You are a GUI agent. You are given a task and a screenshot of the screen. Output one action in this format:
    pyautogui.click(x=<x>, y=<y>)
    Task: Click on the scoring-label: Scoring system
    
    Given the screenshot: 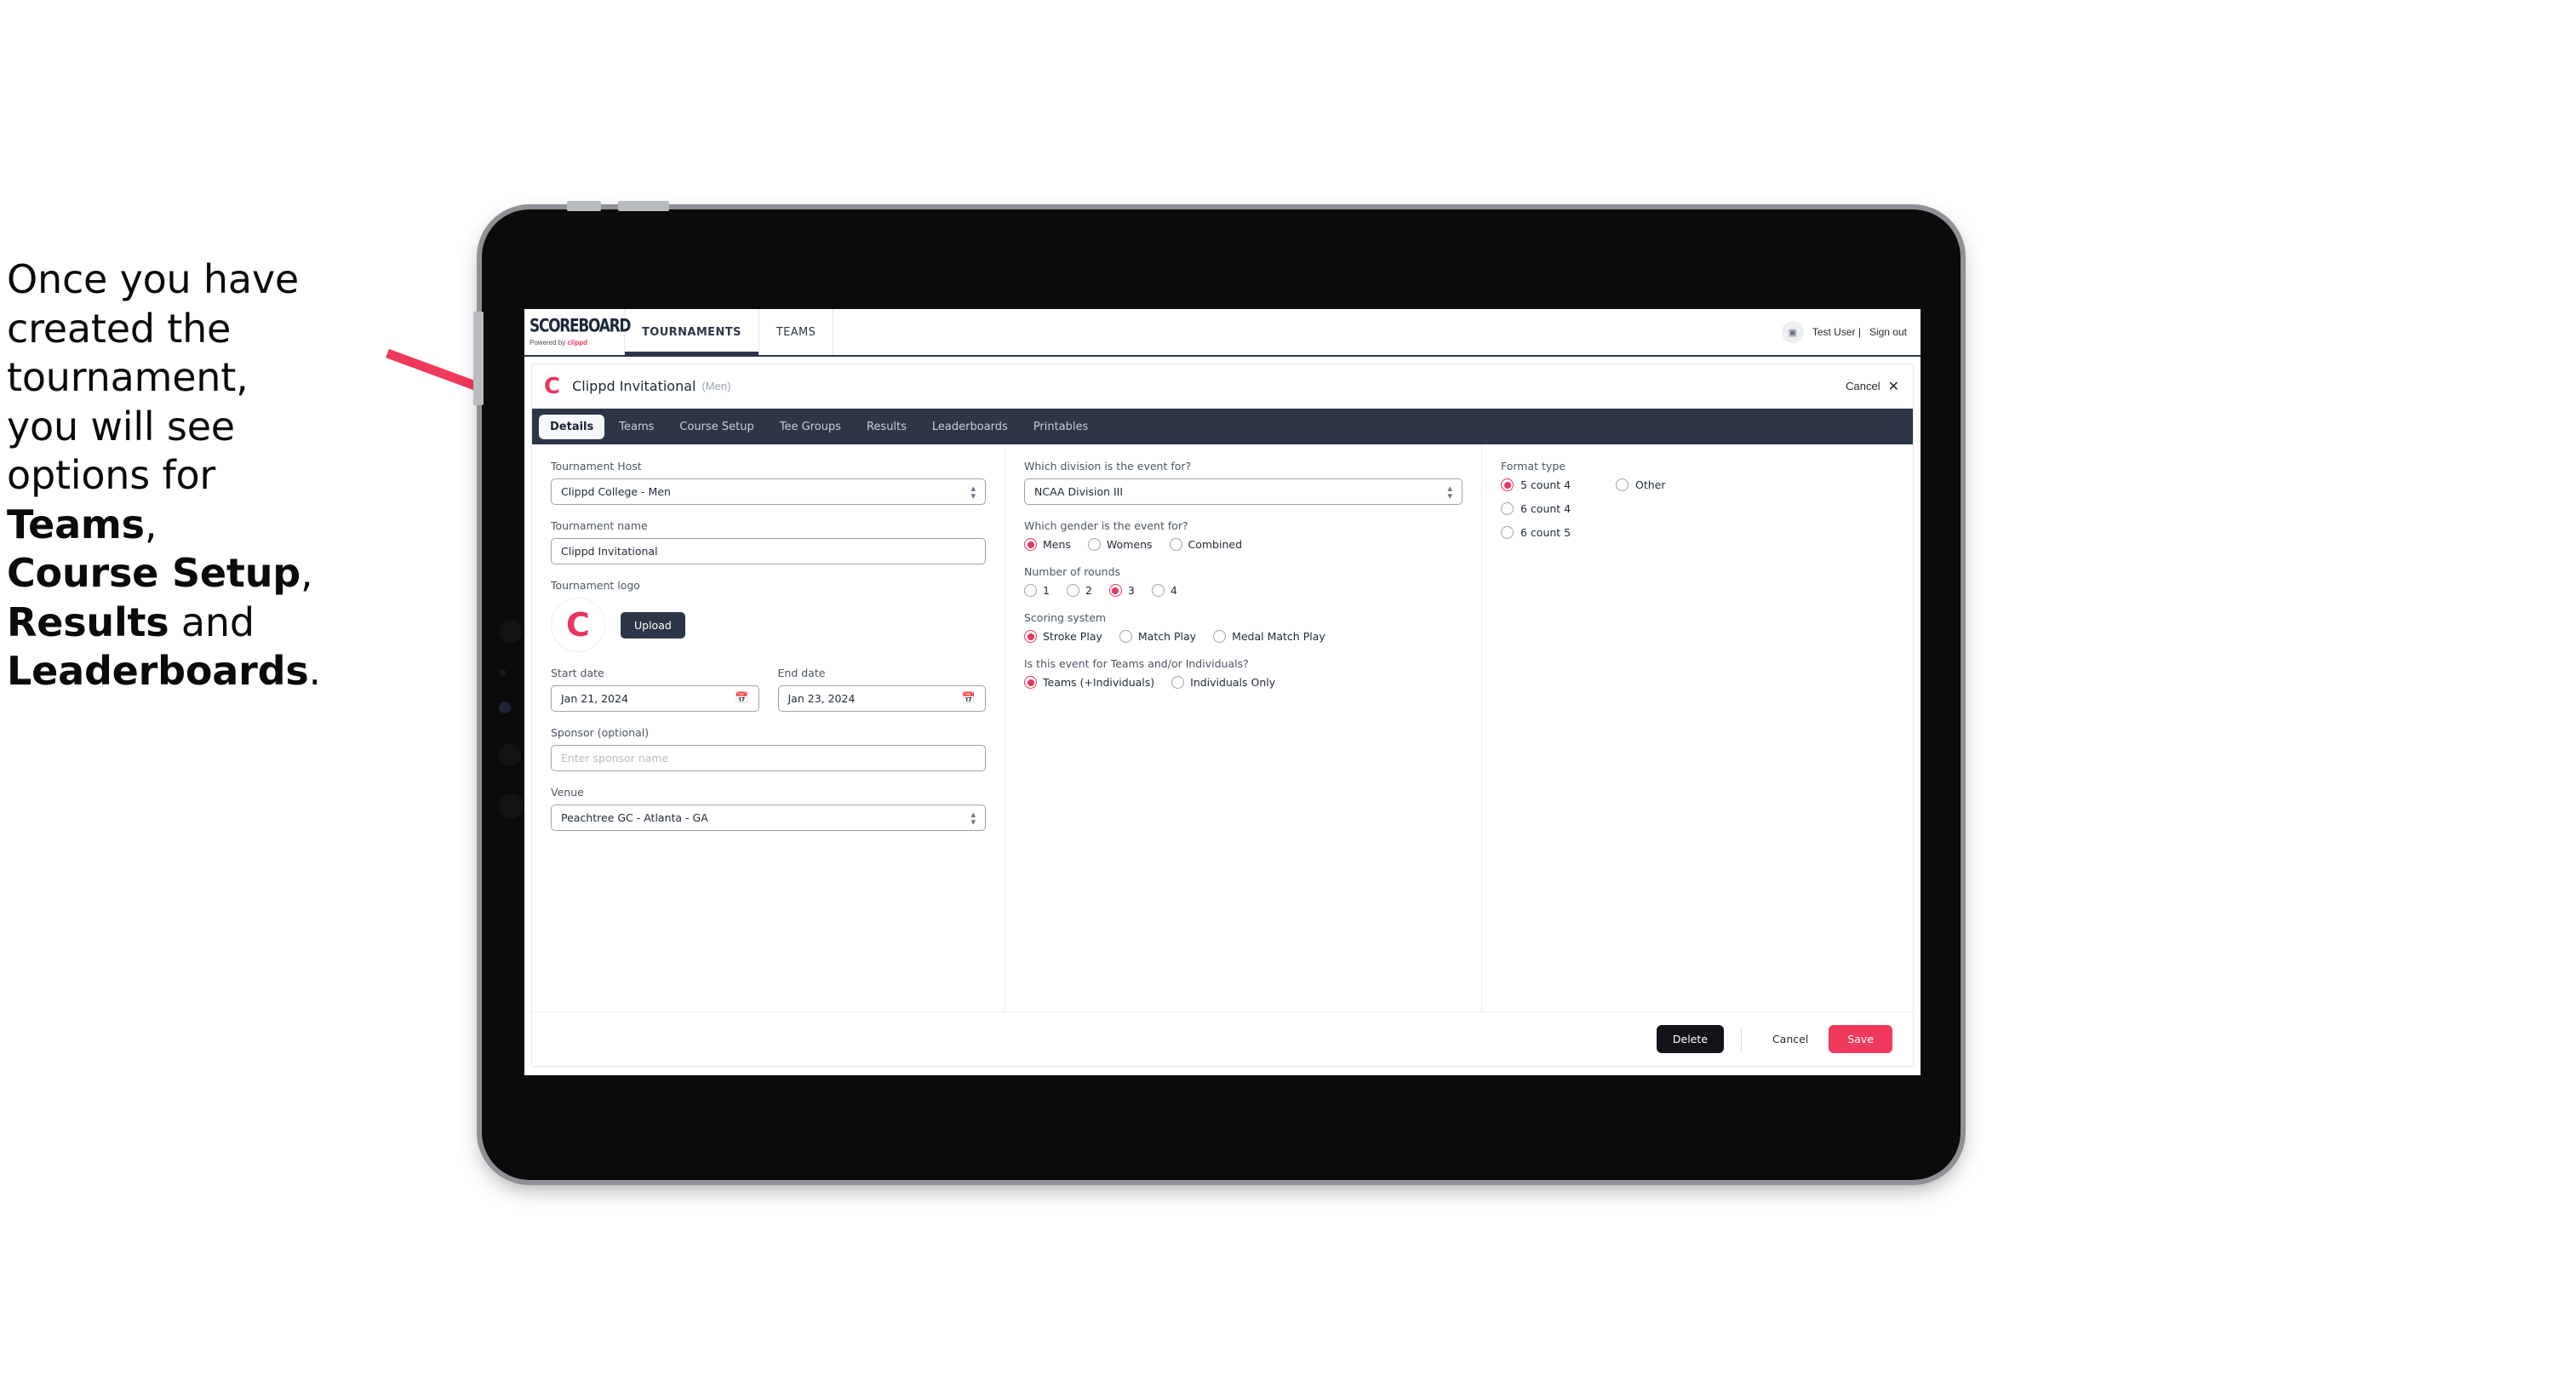 What is the action you would take?
    pyautogui.click(x=1065, y=617)
    